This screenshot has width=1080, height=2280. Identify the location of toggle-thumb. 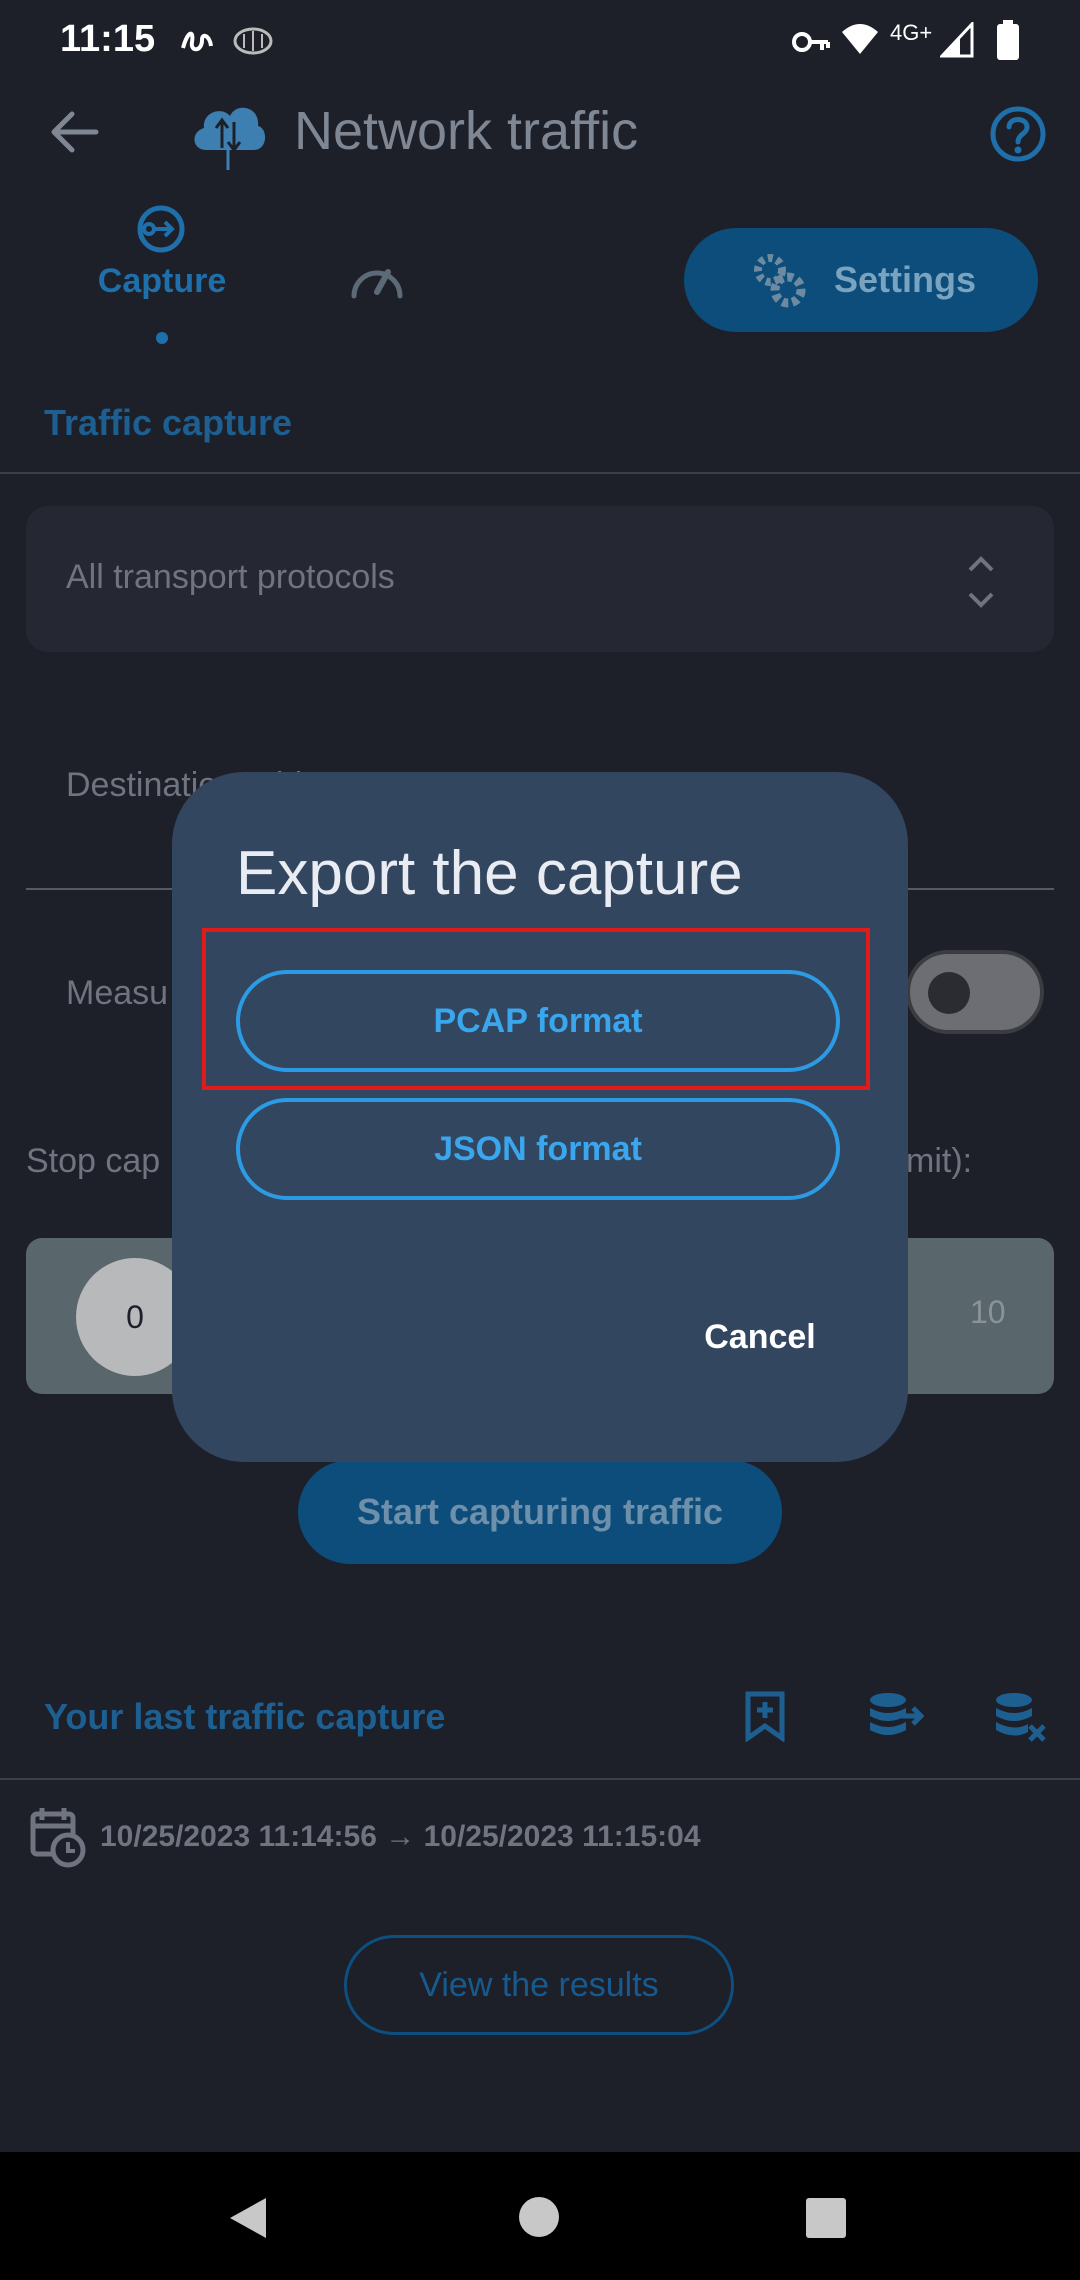
(949, 993).